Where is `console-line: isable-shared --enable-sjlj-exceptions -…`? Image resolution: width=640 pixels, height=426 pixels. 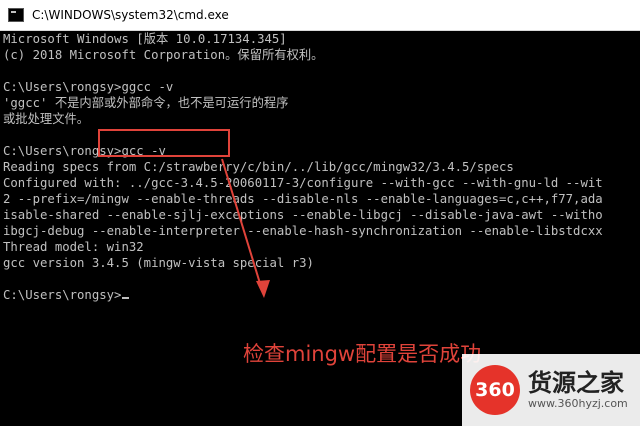
console-line: isable-shared --enable-sjlj-exceptions -… is located at coordinates (303, 215).